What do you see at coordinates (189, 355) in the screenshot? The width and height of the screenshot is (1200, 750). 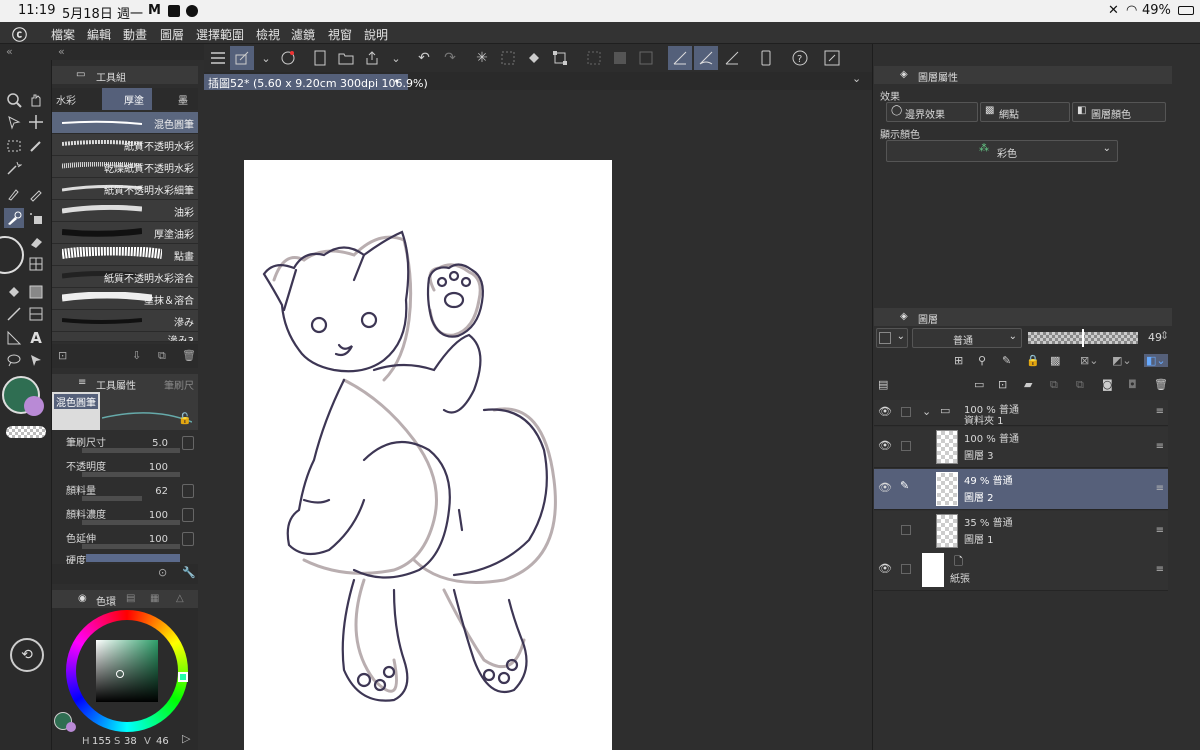 I see `delete-brush-icon: 🗑` at bounding box center [189, 355].